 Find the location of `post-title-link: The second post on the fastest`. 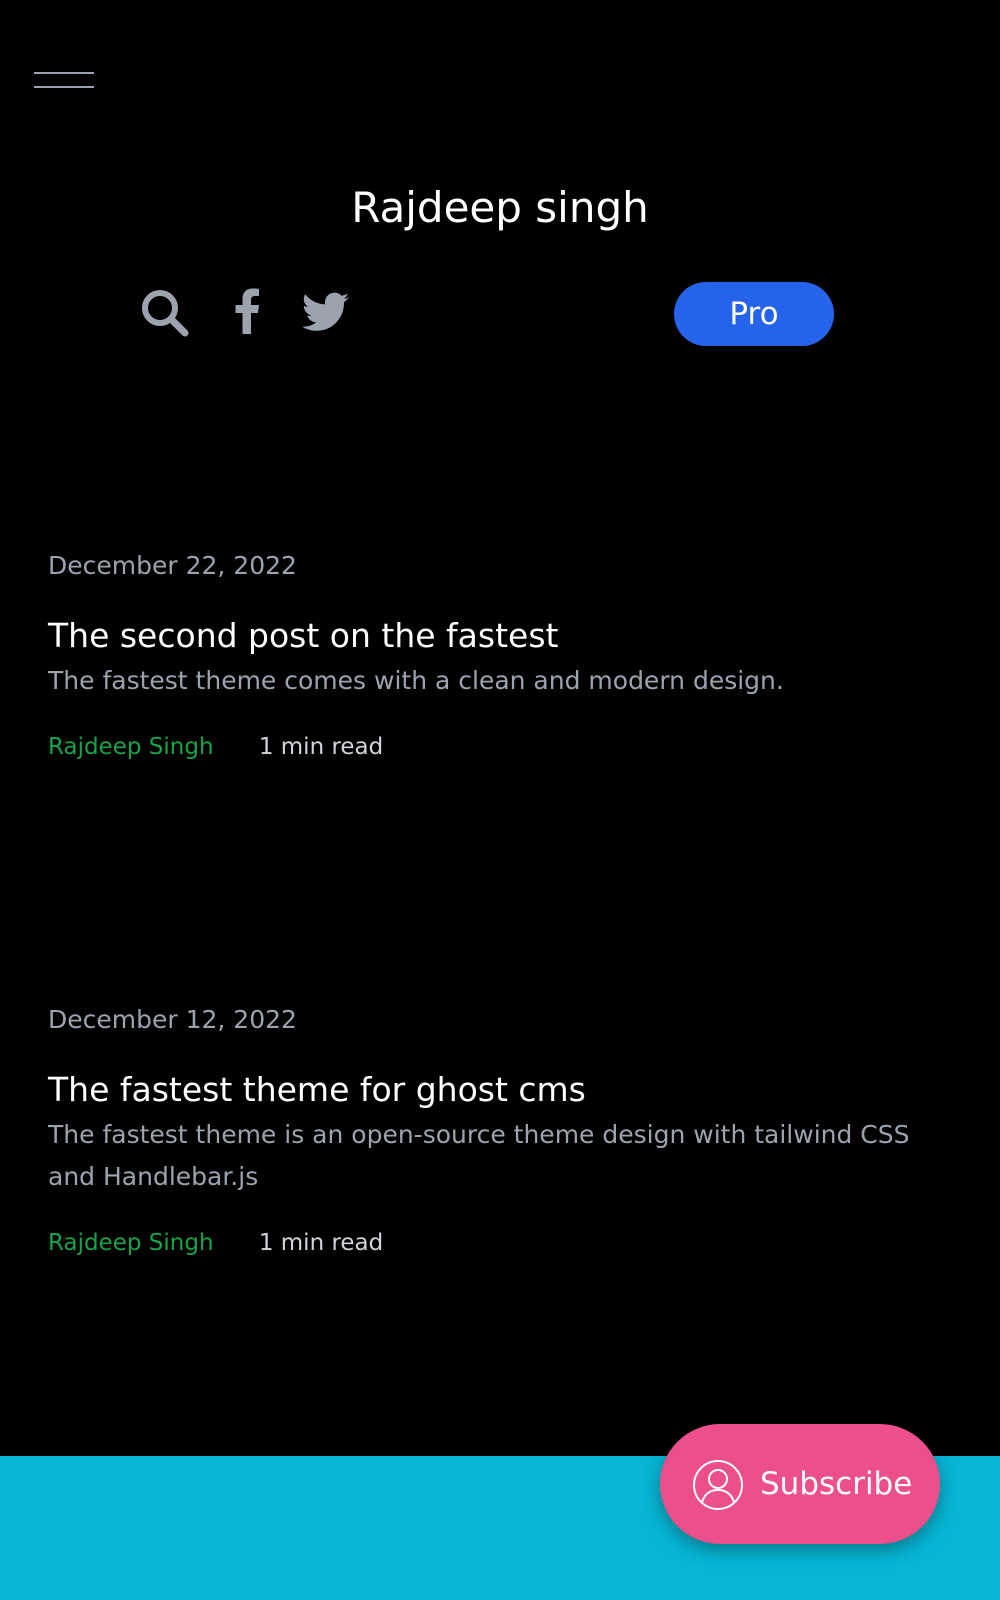

post-title-link: The second post on the fastest is located at coordinates (498, 636).